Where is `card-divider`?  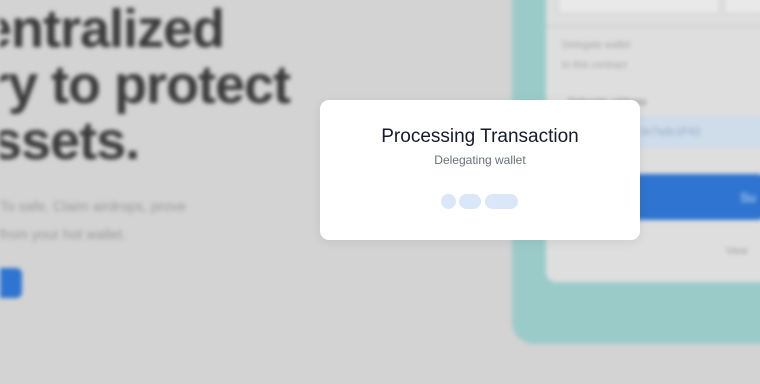
card-divider is located at coordinates (653, 26).